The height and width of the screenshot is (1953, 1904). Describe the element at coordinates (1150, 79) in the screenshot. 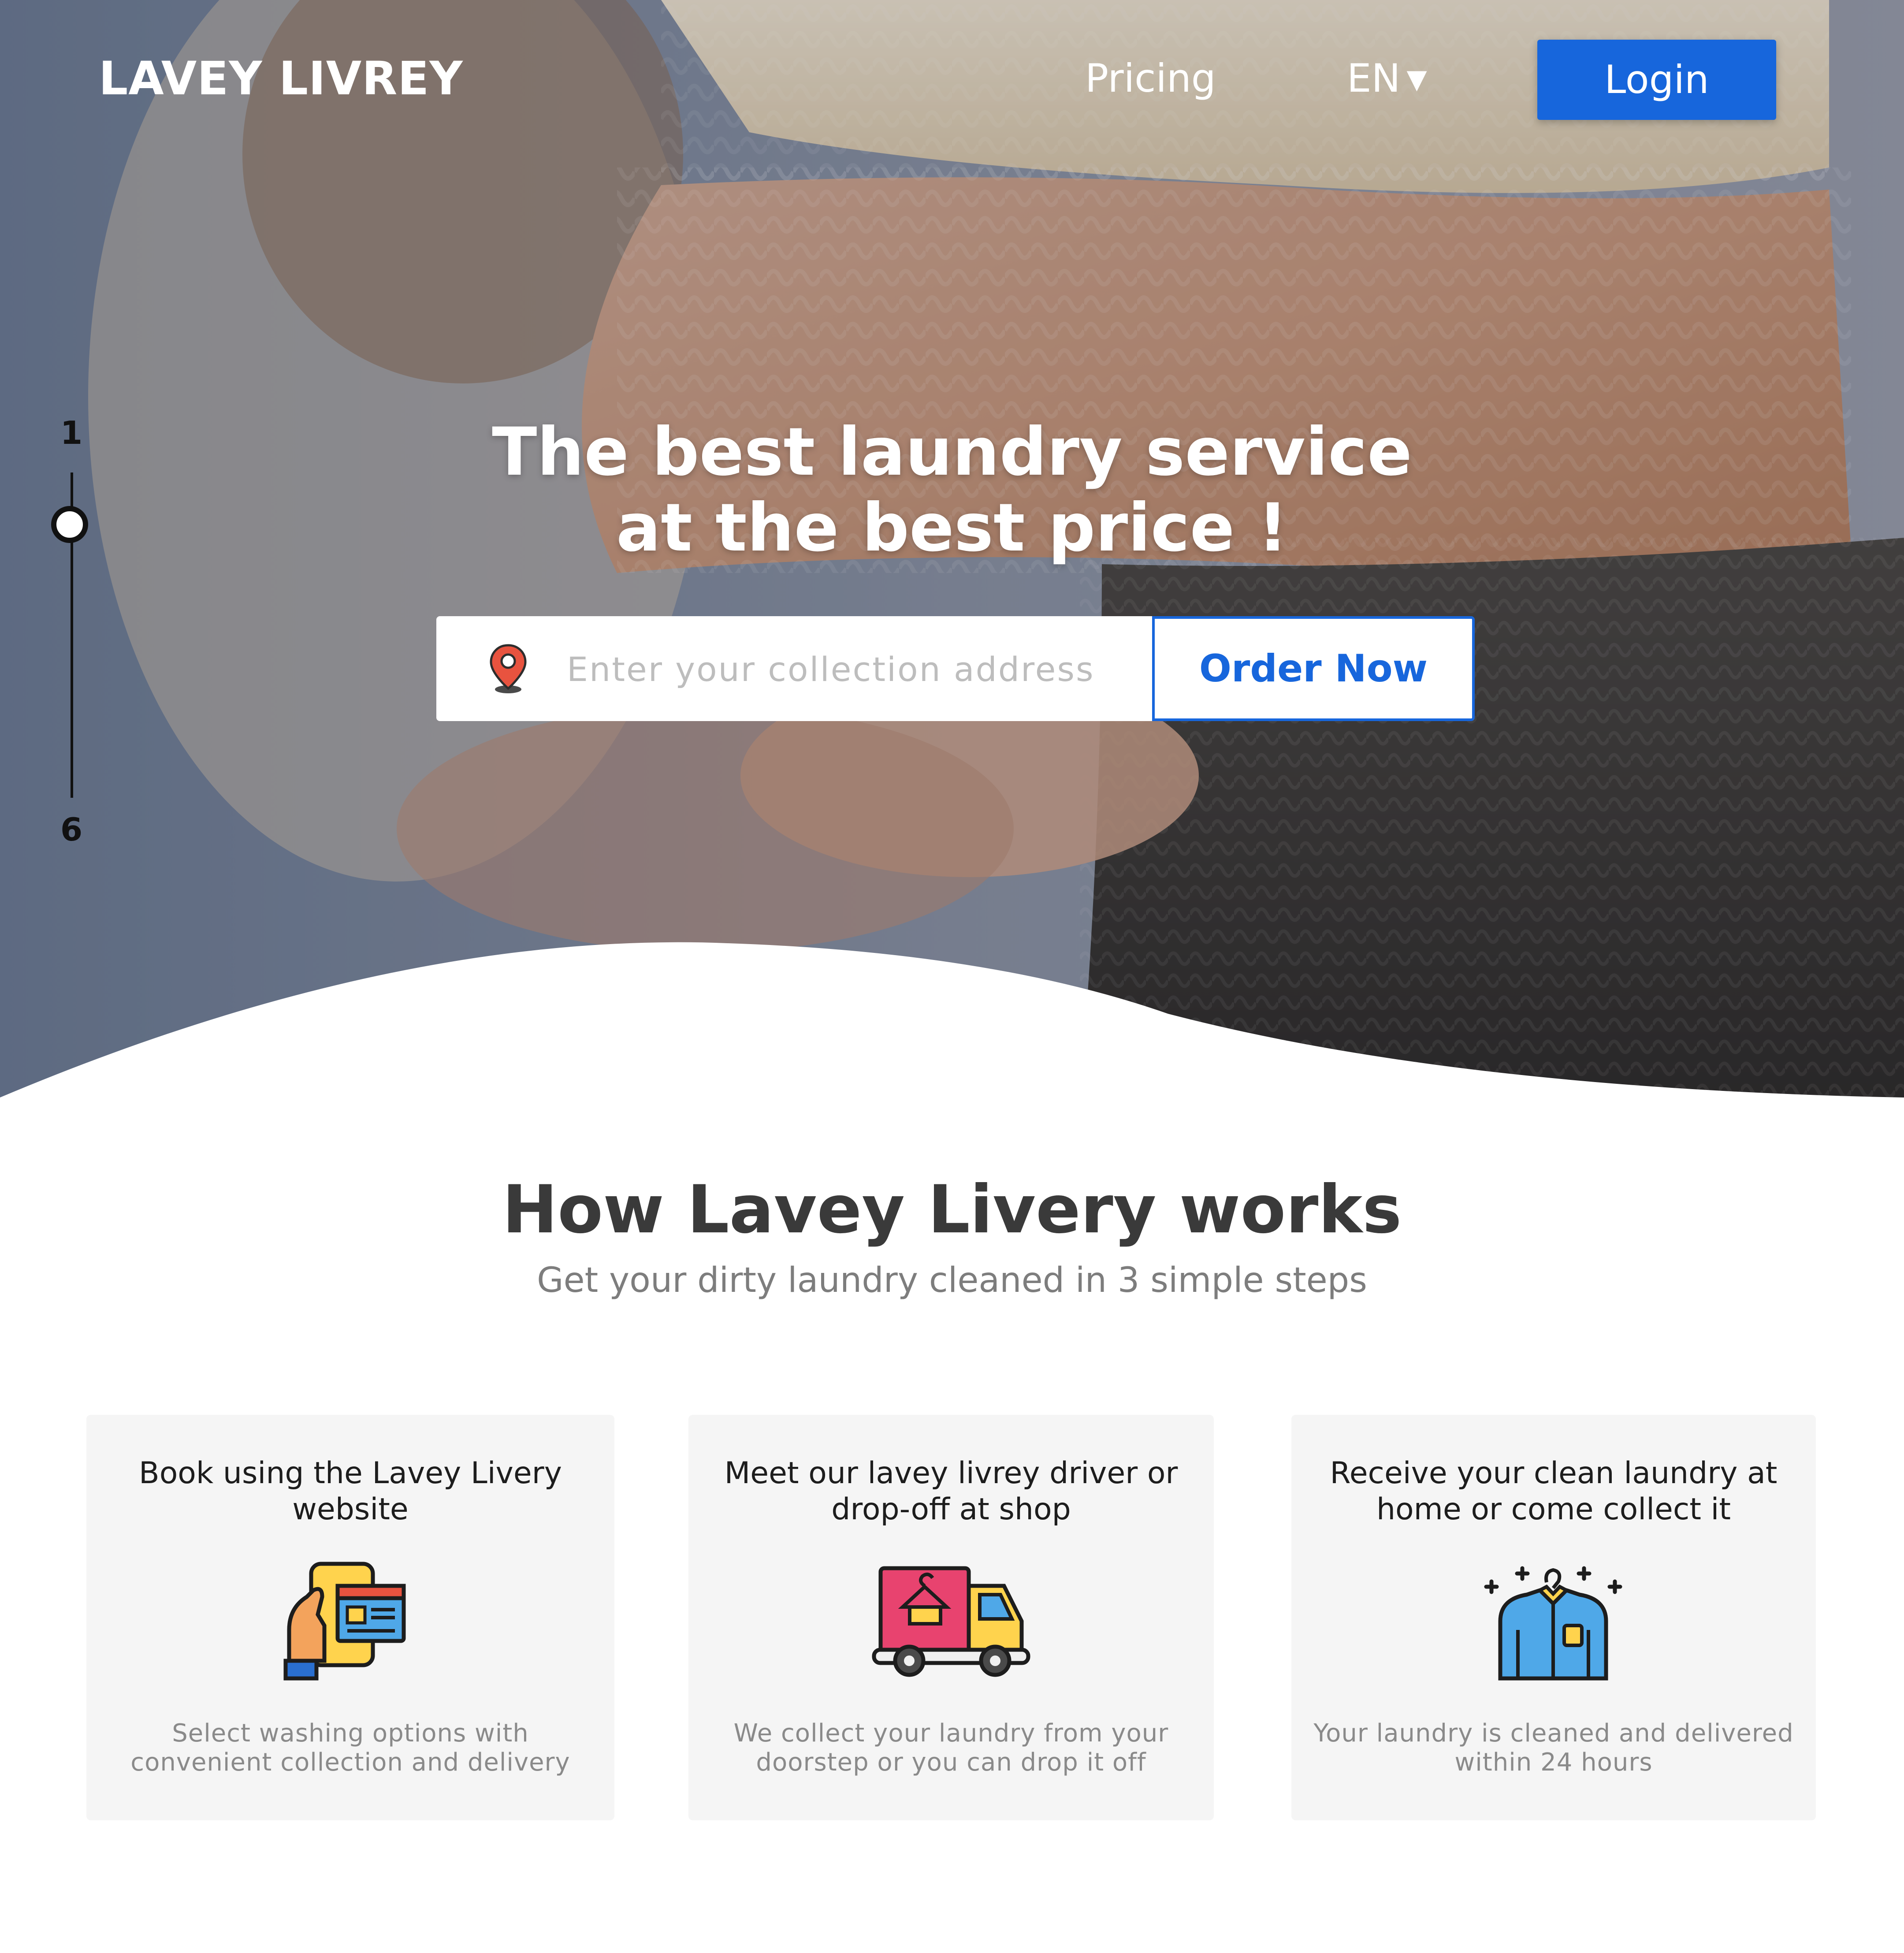

I see `nav-pricing-link: Pricing` at that location.